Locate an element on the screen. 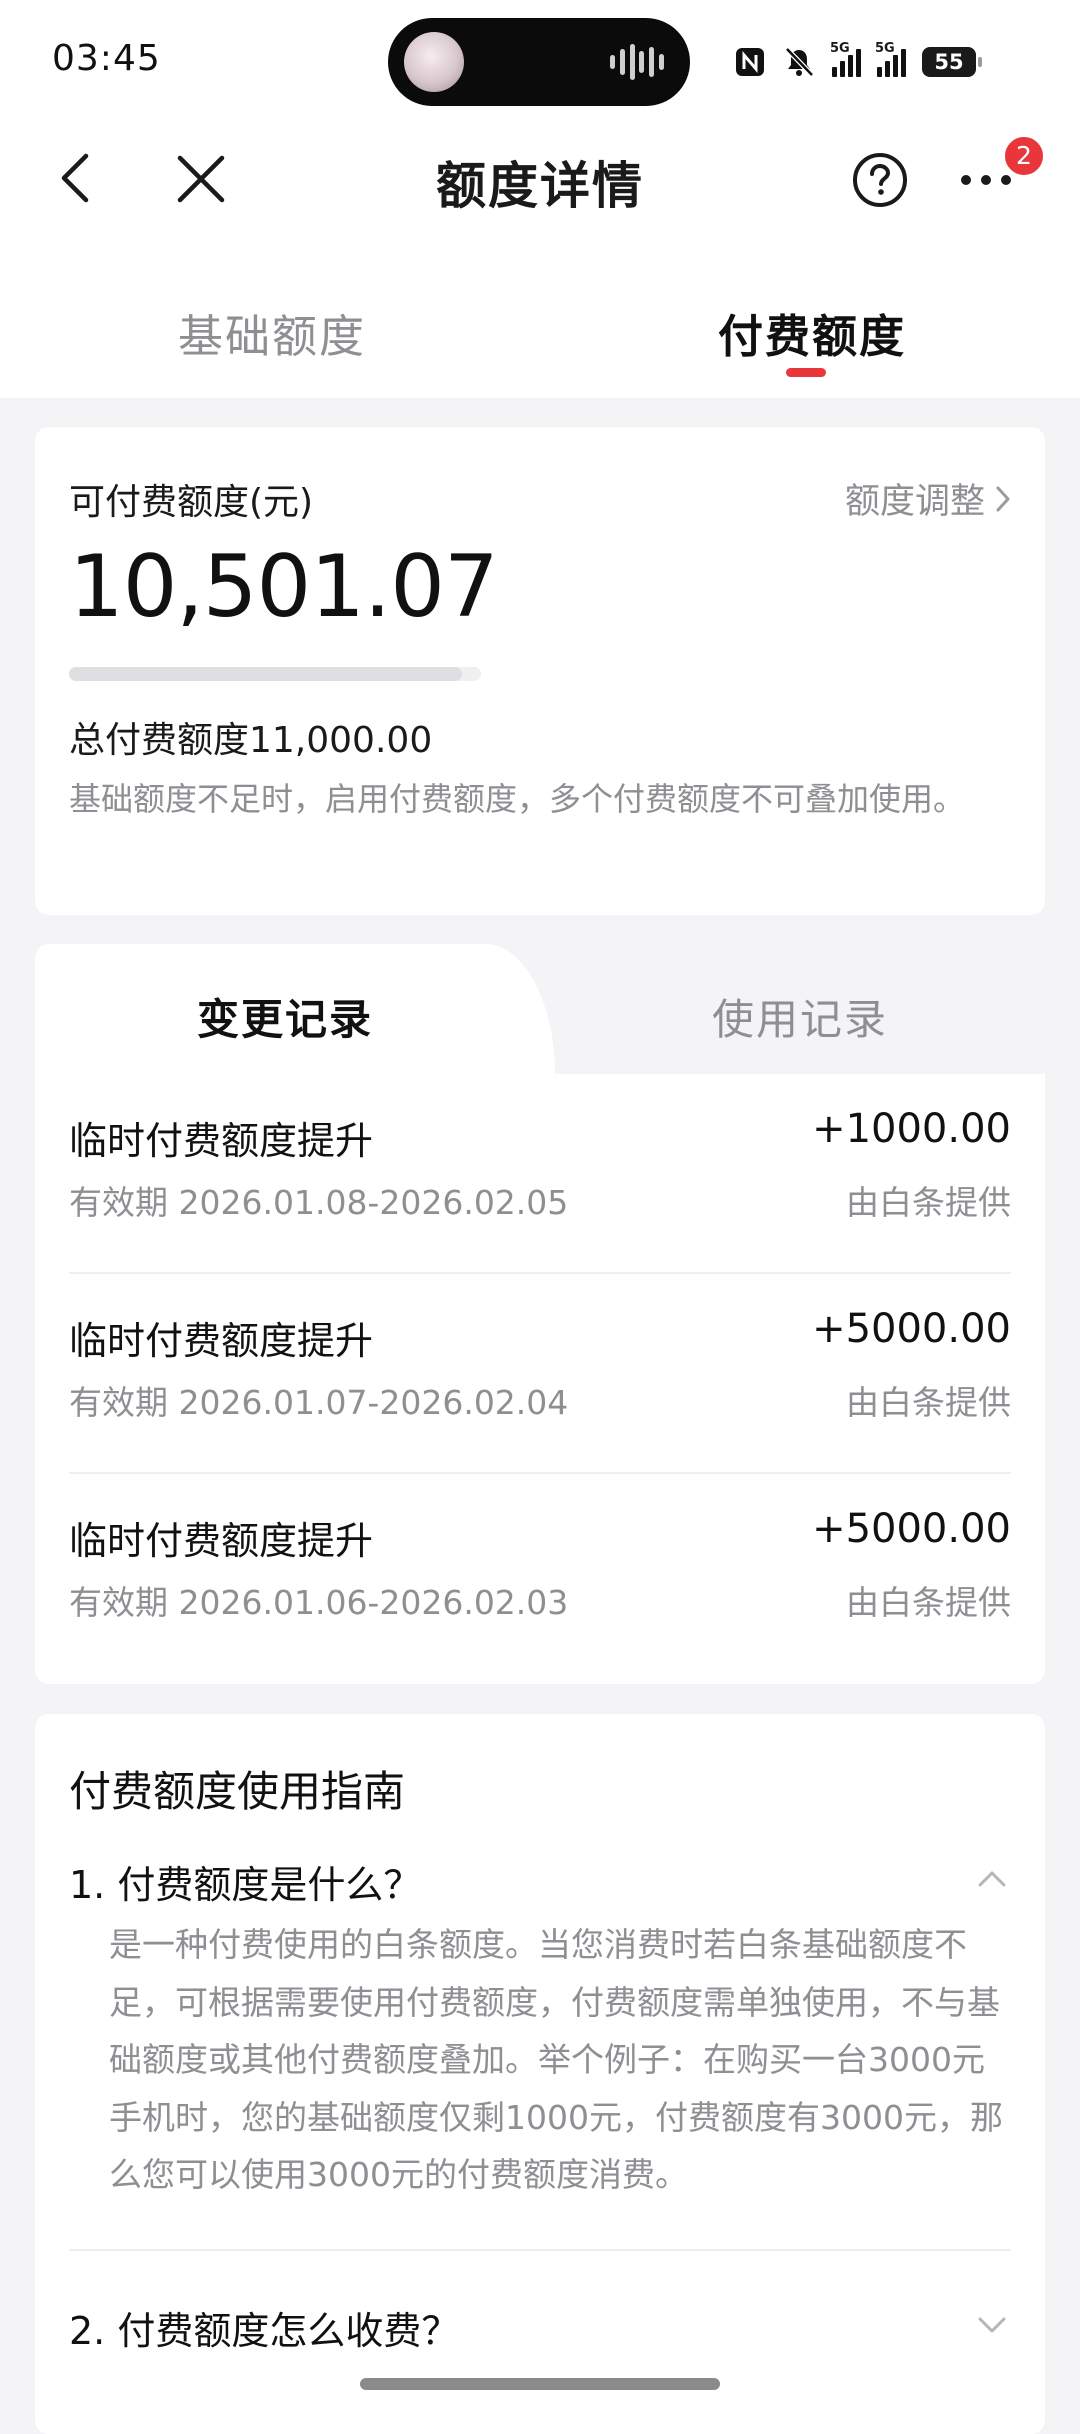  available-quota-label: 可付费额度(元) is located at coordinates (191, 502).